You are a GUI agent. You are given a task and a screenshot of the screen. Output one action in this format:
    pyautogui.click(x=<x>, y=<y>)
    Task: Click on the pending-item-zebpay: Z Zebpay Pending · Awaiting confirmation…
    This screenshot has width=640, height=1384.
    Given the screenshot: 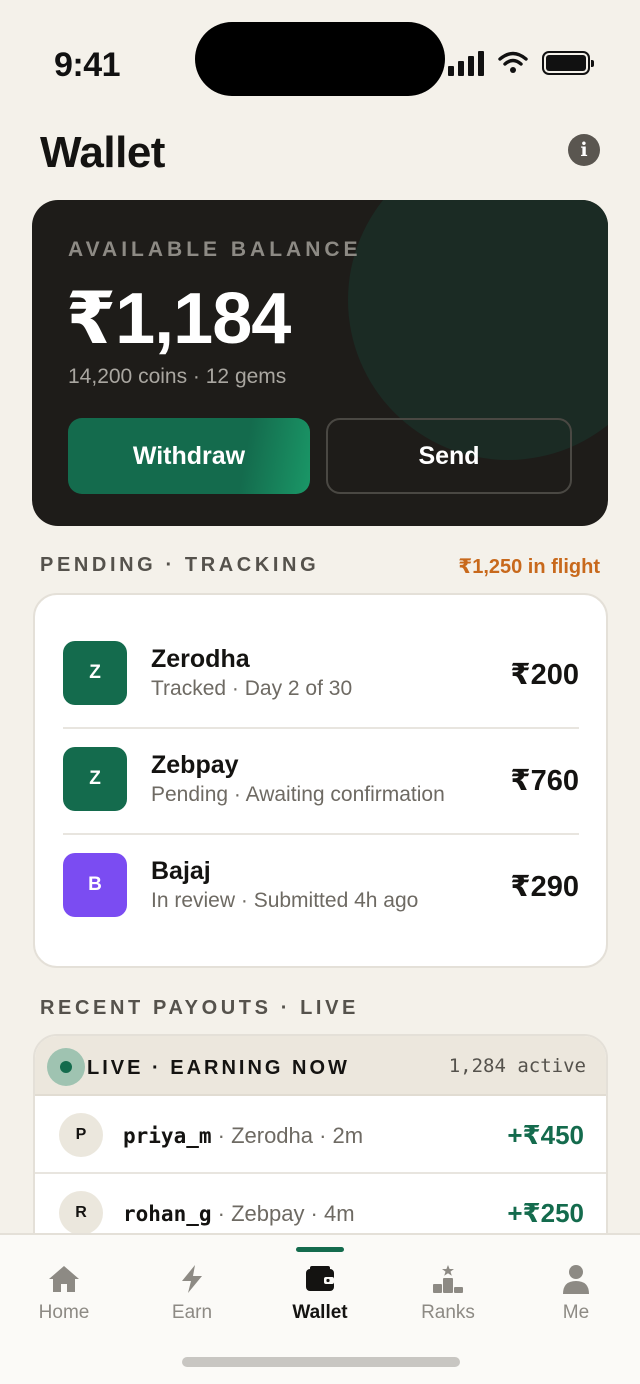 What is the action you would take?
    pyautogui.click(x=321, y=780)
    